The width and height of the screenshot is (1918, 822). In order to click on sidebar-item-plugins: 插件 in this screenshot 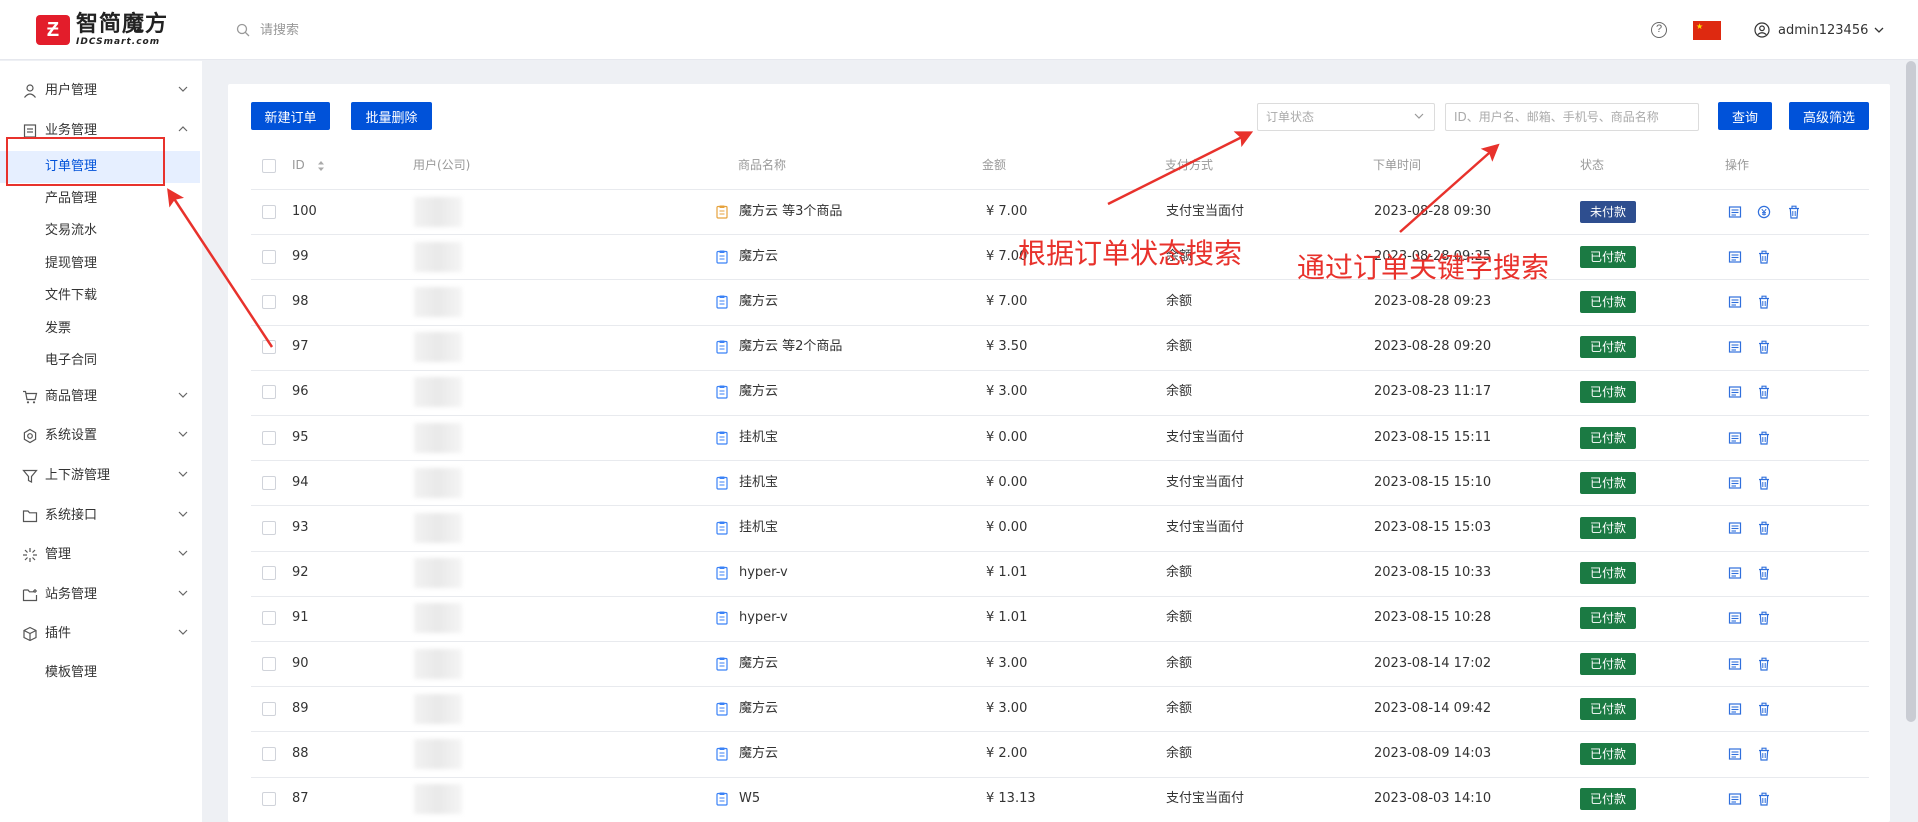, I will do `click(101, 634)`.